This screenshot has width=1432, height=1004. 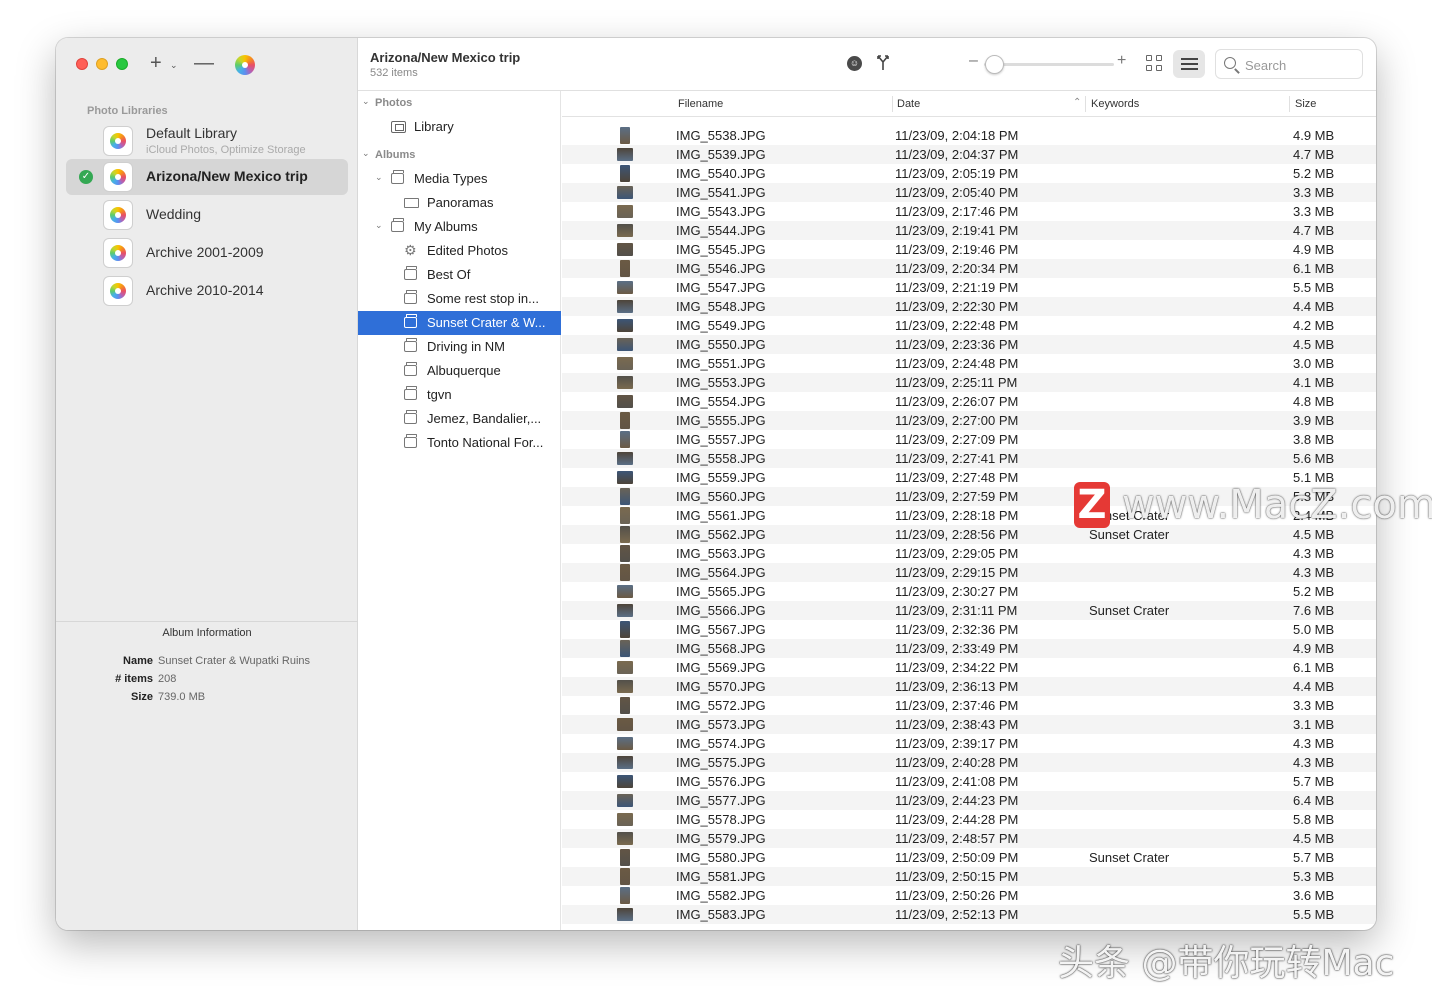 What do you see at coordinates (969, 287) in the screenshot?
I see `table-row: IMG_5547.JPG 11/23/09, 2:21:19 PM 5.5 MB` at bounding box center [969, 287].